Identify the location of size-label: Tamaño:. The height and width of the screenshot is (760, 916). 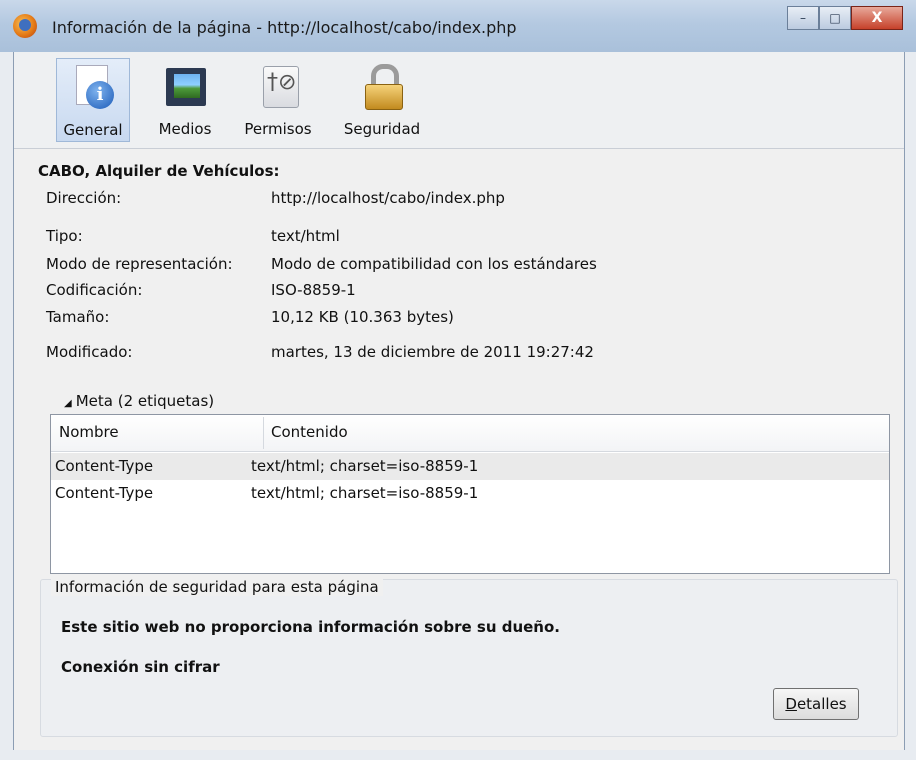
(78, 317).